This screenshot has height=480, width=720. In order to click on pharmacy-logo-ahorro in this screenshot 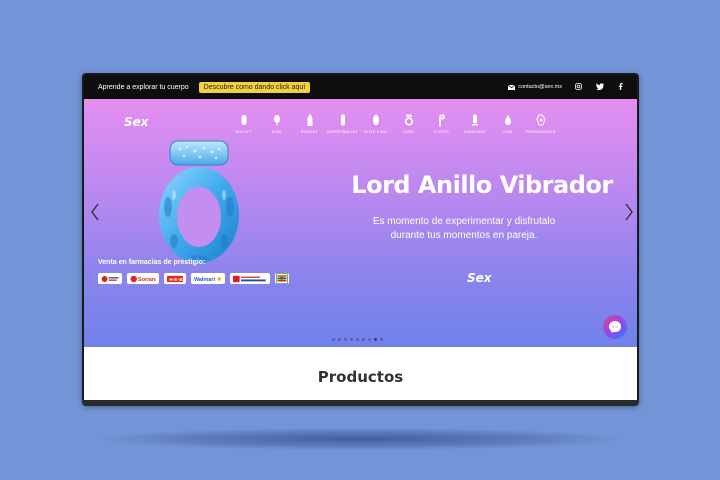, I will do `click(110, 278)`.